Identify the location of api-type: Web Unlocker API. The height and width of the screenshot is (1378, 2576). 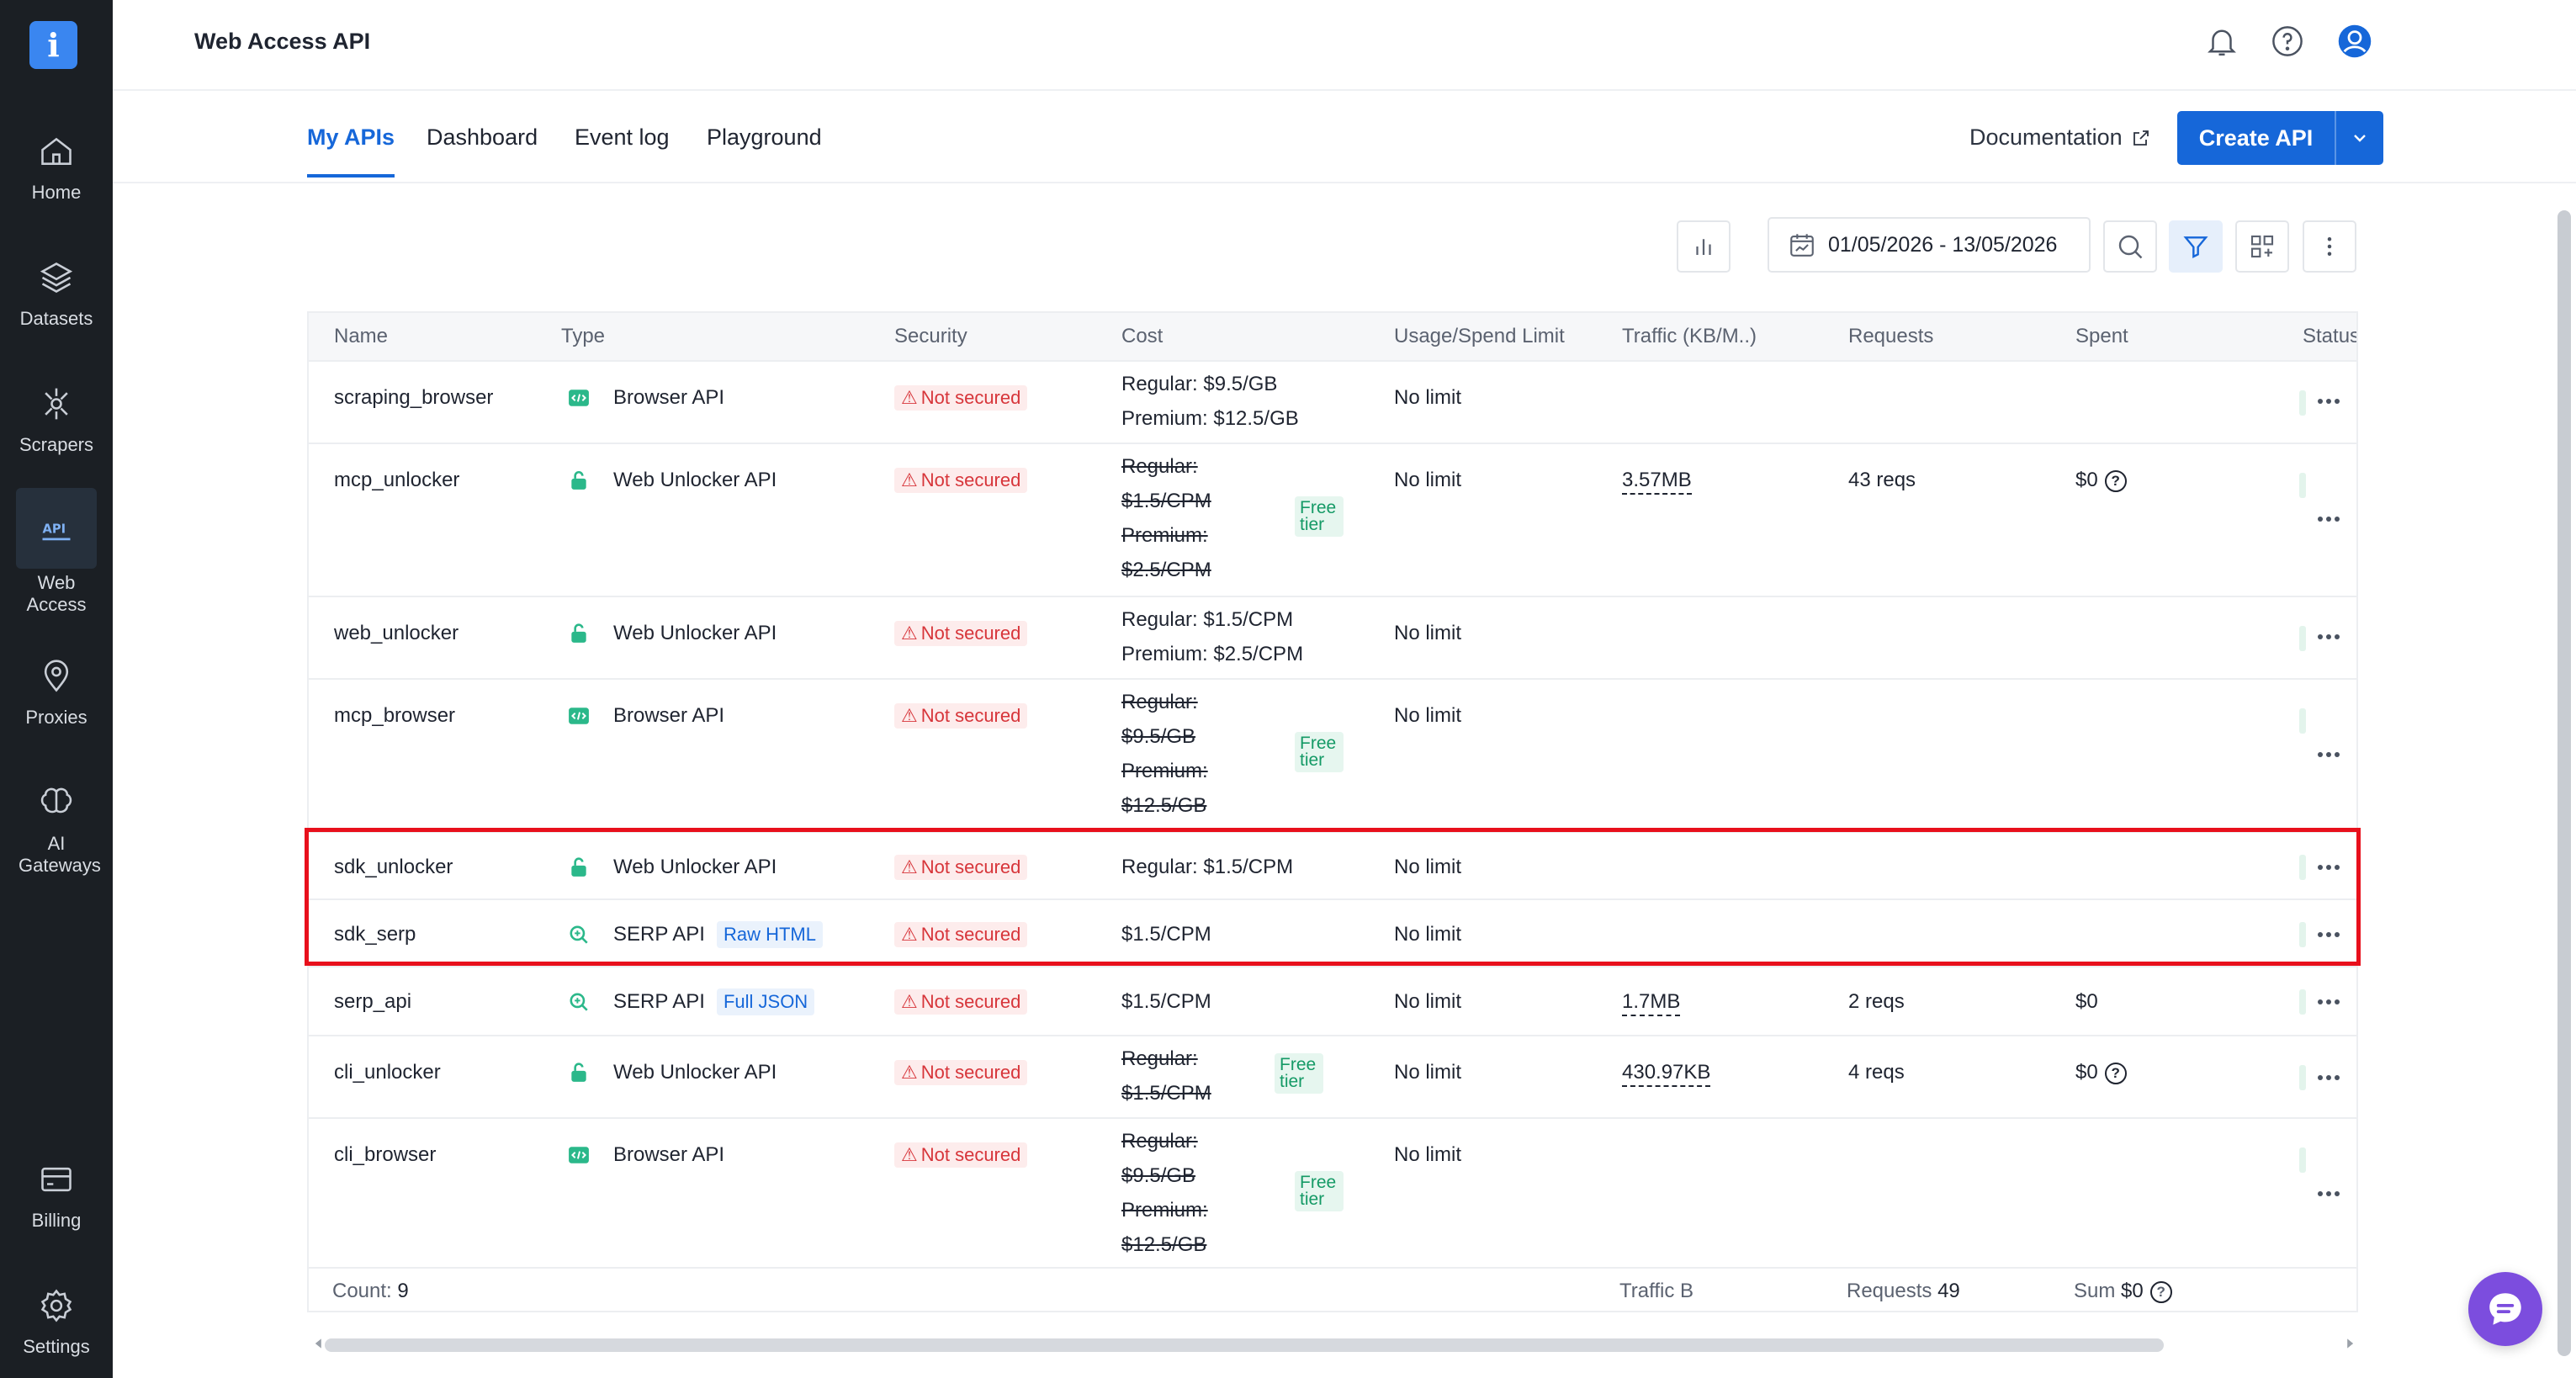
(695, 633).